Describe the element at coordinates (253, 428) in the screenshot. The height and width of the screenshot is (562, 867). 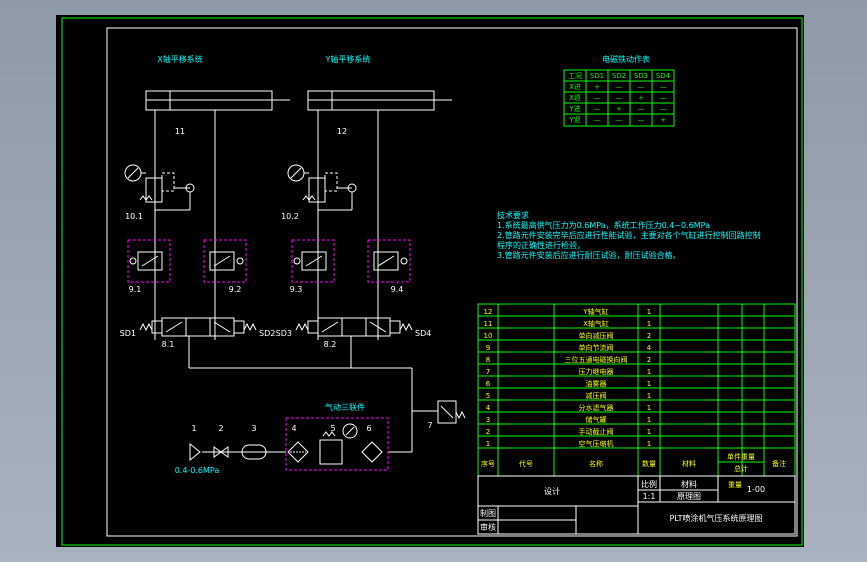
I see `tank-3-label: 3` at that location.